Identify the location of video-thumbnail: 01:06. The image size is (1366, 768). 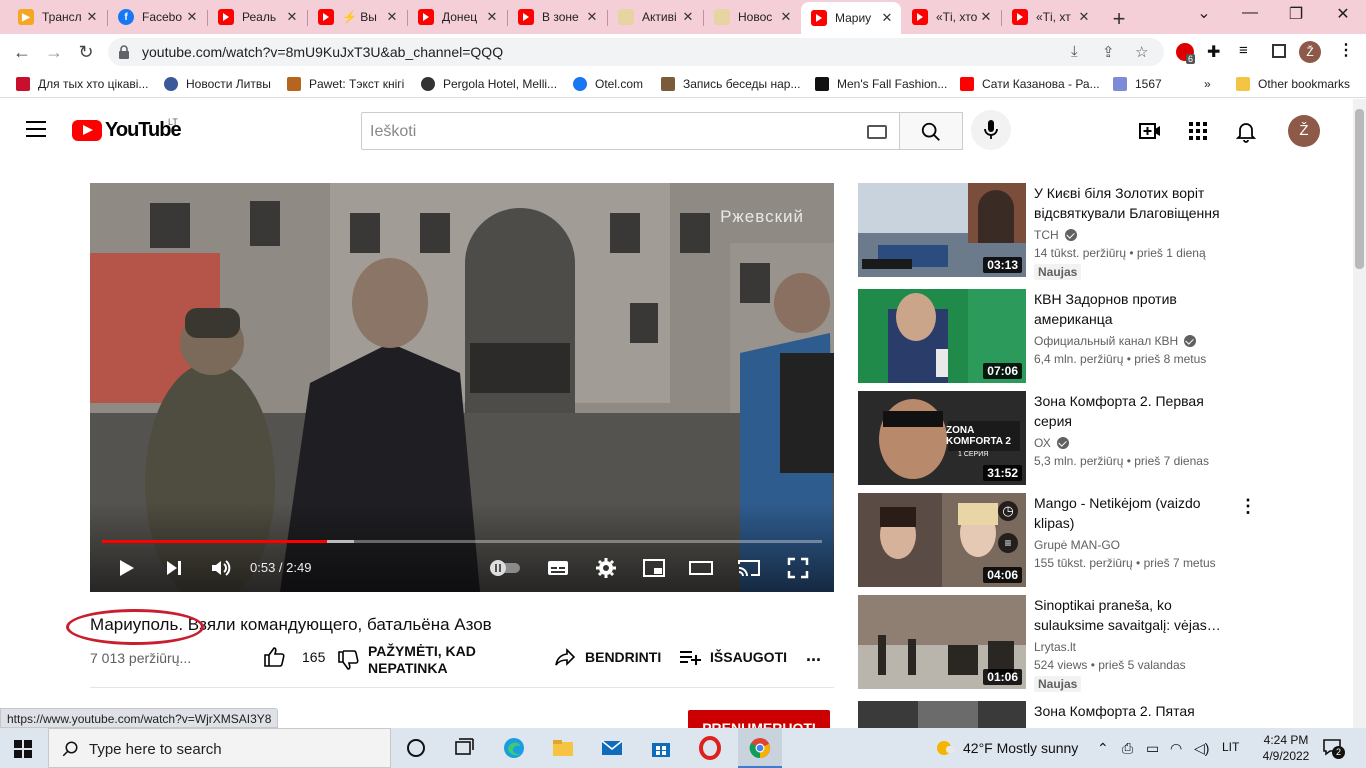
(942, 642).